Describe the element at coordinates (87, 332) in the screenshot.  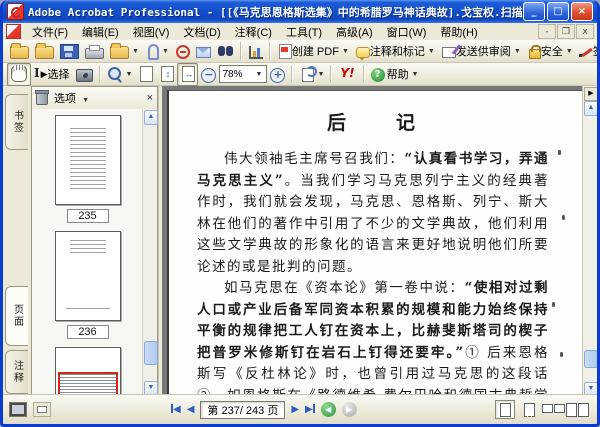
I see `thumbnail-label-236: 236` at that location.